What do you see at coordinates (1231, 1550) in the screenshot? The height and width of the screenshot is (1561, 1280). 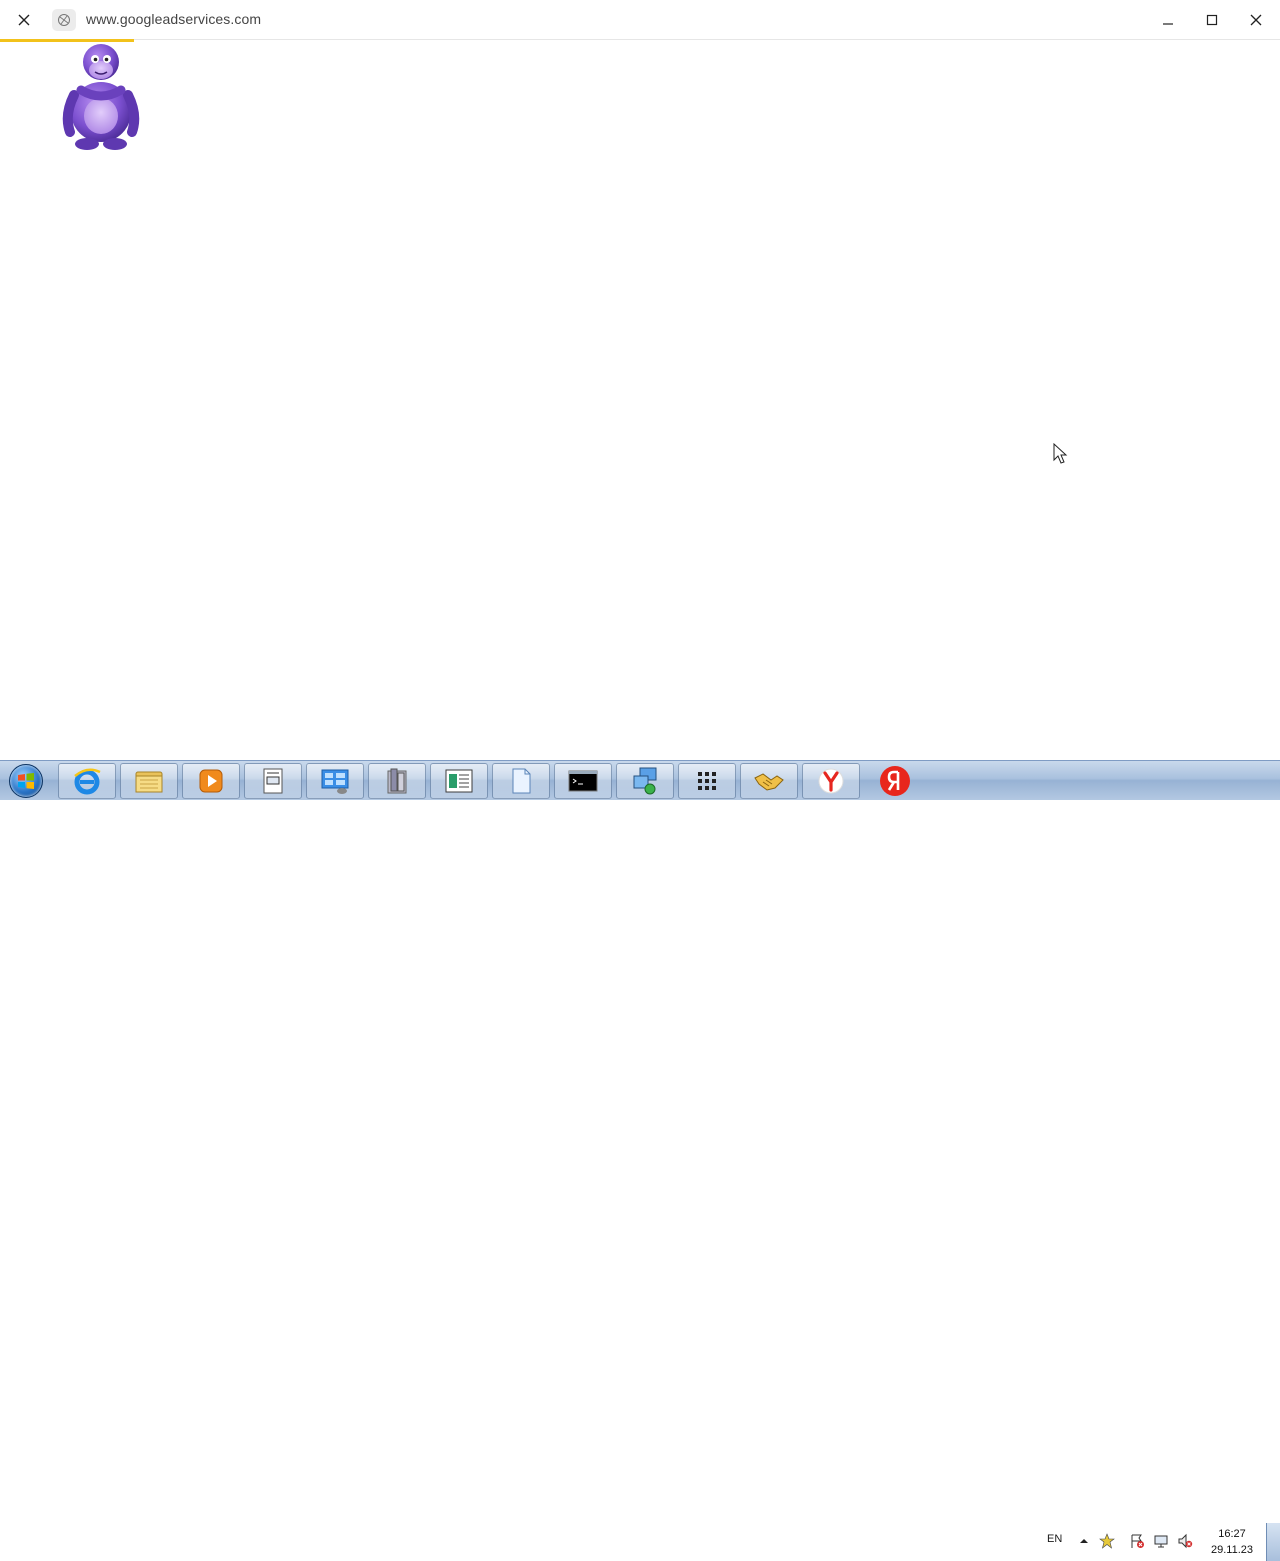 I see `clock-date: 29.11.23` at bounding box center [1231, 1550].